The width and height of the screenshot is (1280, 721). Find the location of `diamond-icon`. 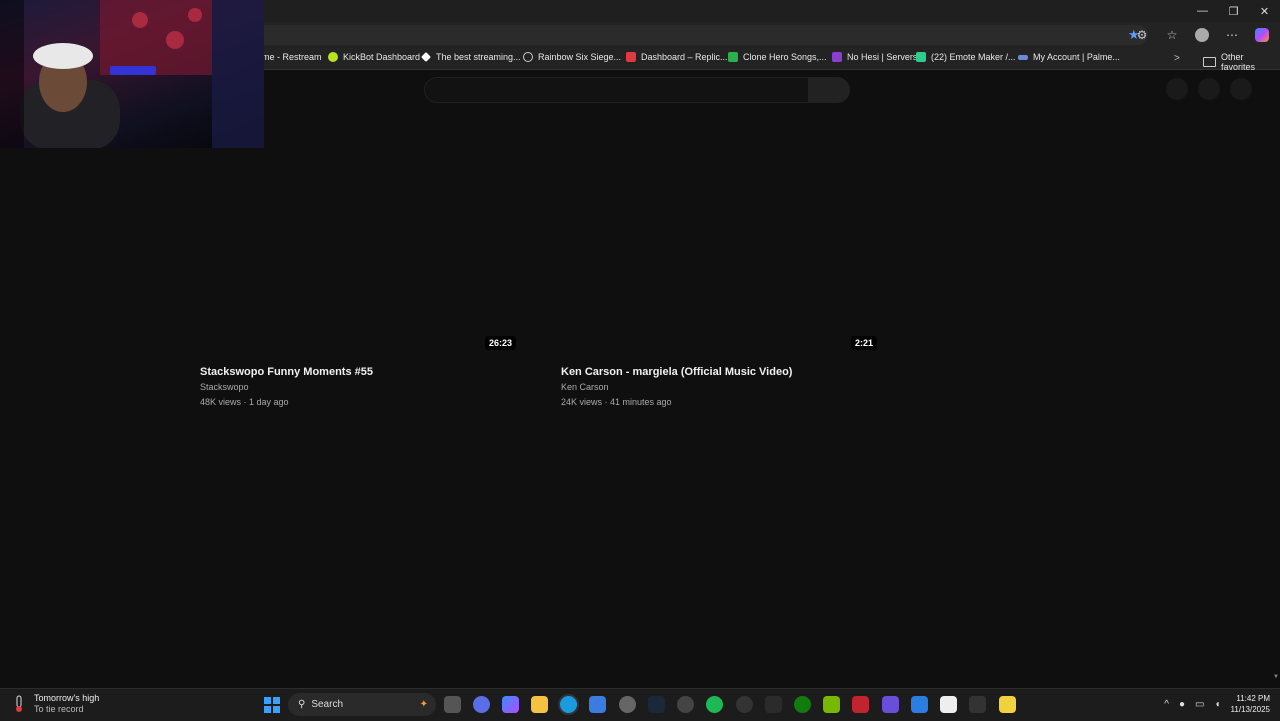

diamond-icon is located at coordinates (426, 57).